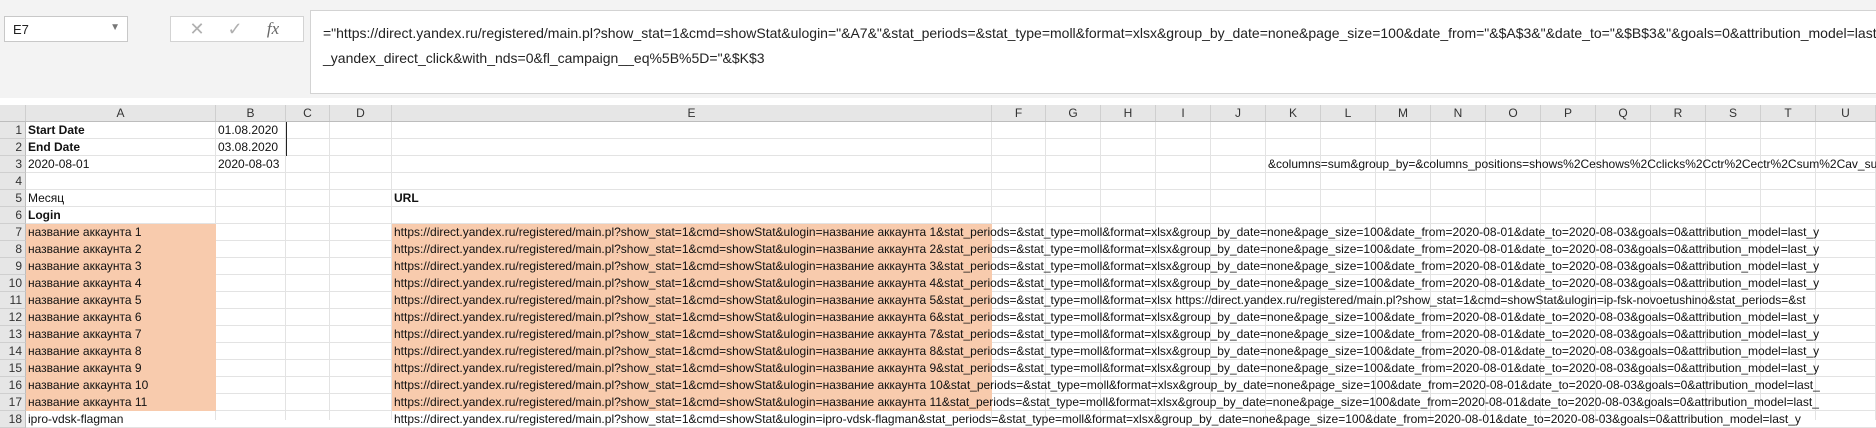 This screenshot has width=1876, height=428. I want to click on check-icon: ✓, so click(235, 29).